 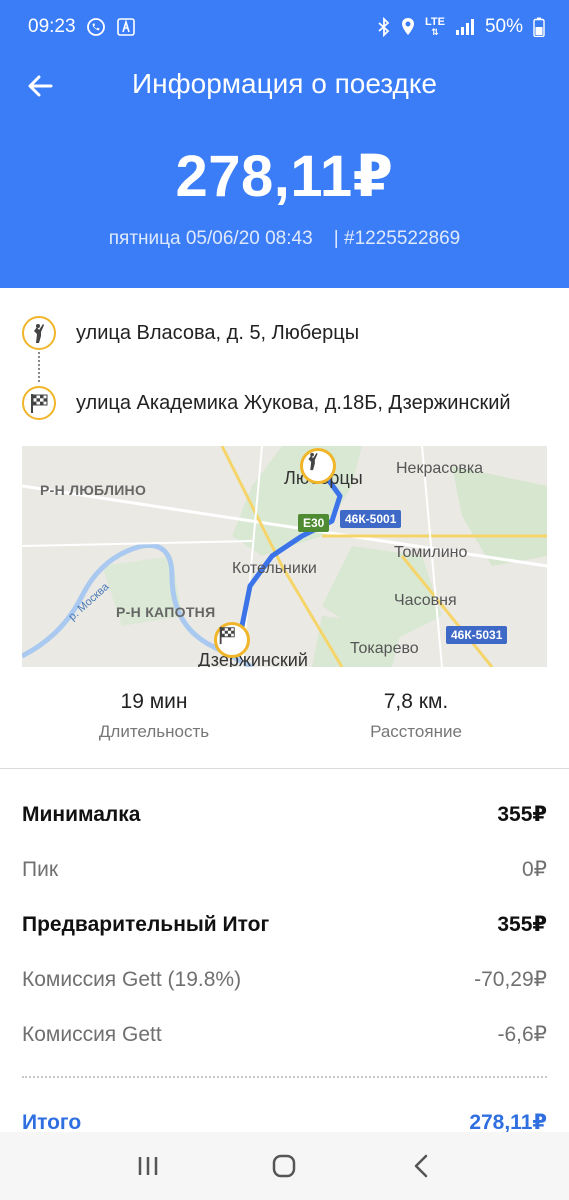 I want to click on pickup-address: улица Власова, д. 5, Люберцы, so click(x=218, y=332).